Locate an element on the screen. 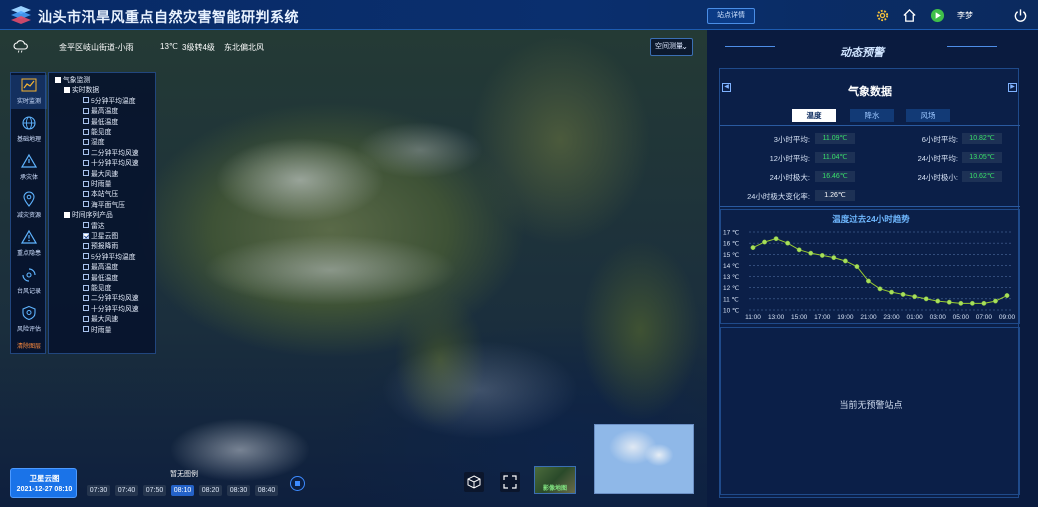  tool-relief-resources: 减灾资源 is located at coordinates (29, 206).